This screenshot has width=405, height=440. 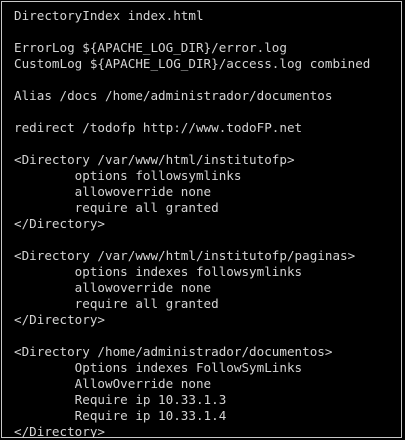 What do you see at coordinates (158, 367) in the screenshot?
I see `config-line: Options indexes FollowSymLinks` at bounding box center [158, 367].